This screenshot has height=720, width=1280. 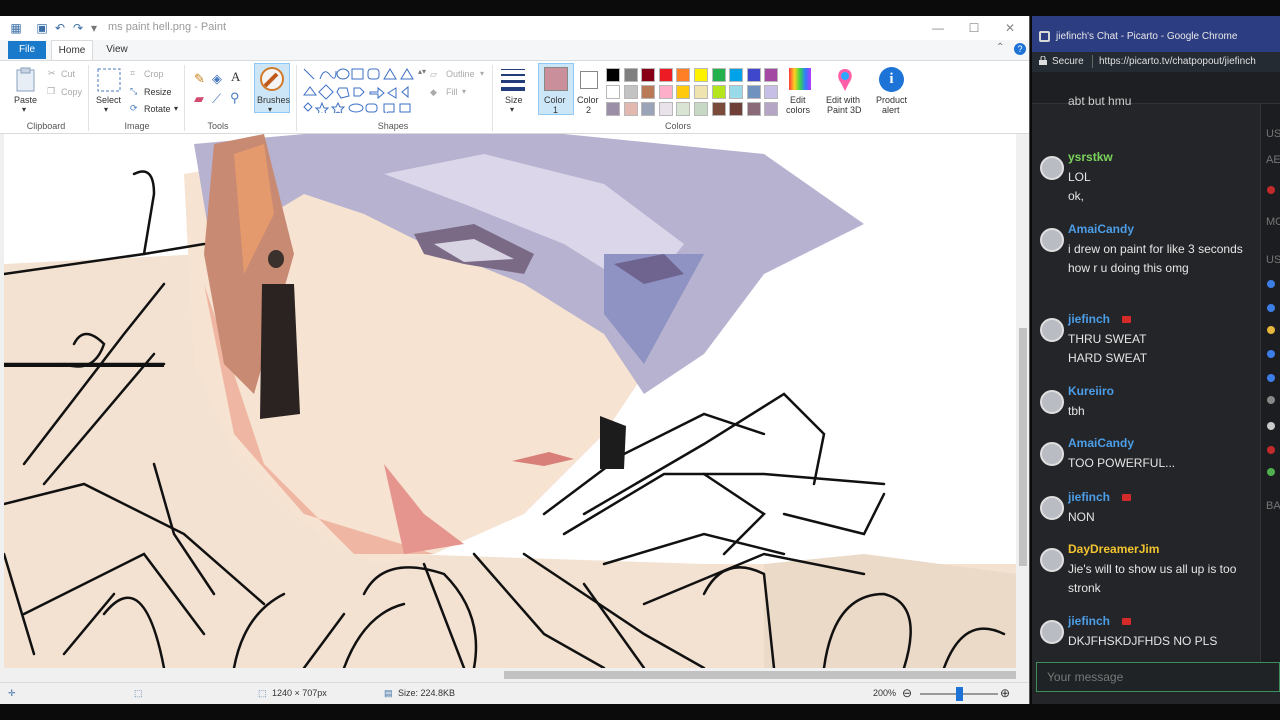 I want to click on paint3d-icon, so click(x=845, y=80).